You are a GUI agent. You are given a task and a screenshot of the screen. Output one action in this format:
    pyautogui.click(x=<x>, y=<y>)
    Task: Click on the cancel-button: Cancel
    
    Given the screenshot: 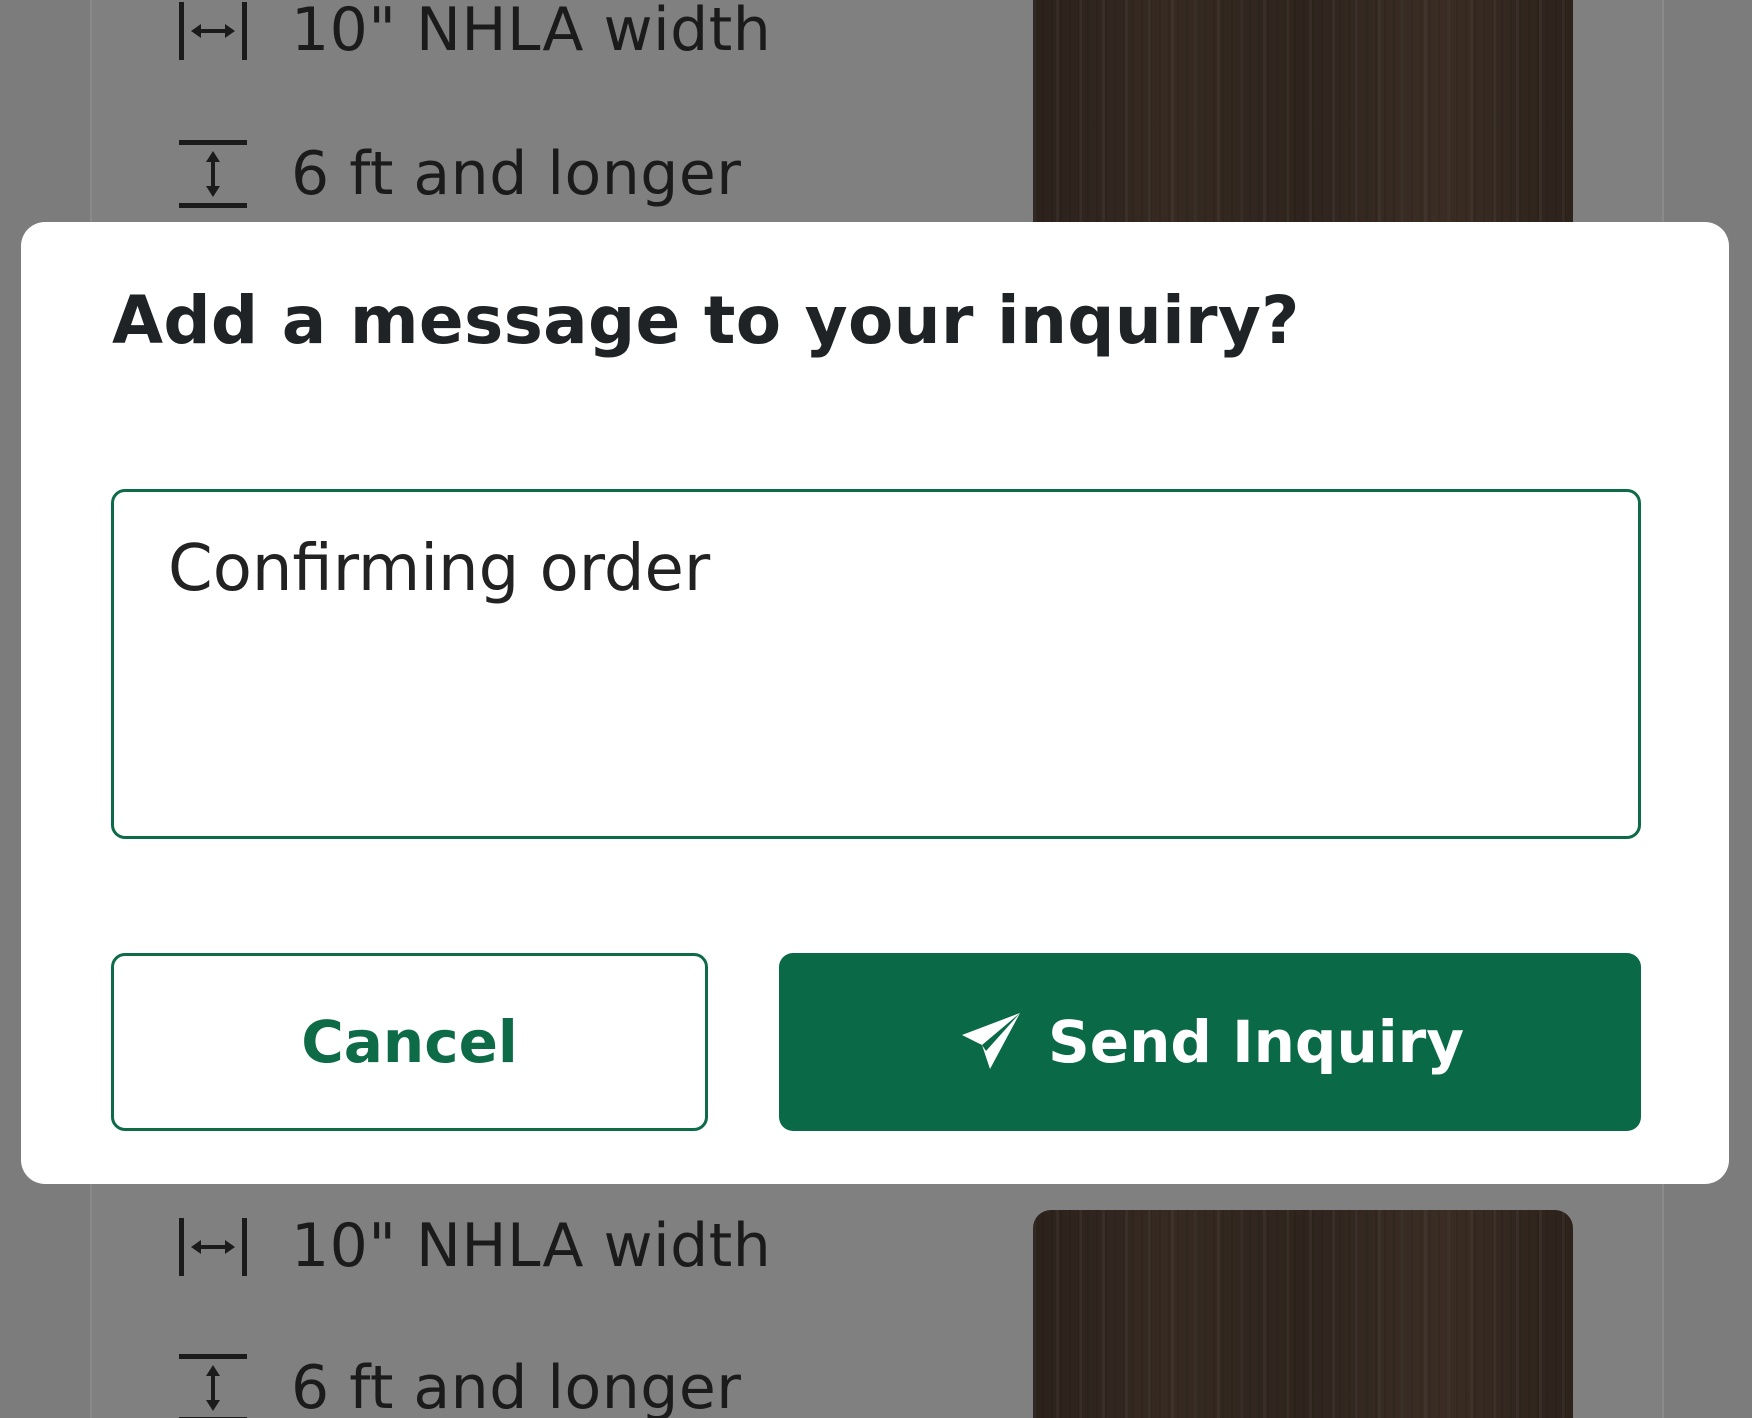 What is the action you would take?
    pyautogui.click(x=409, y=1042)
    